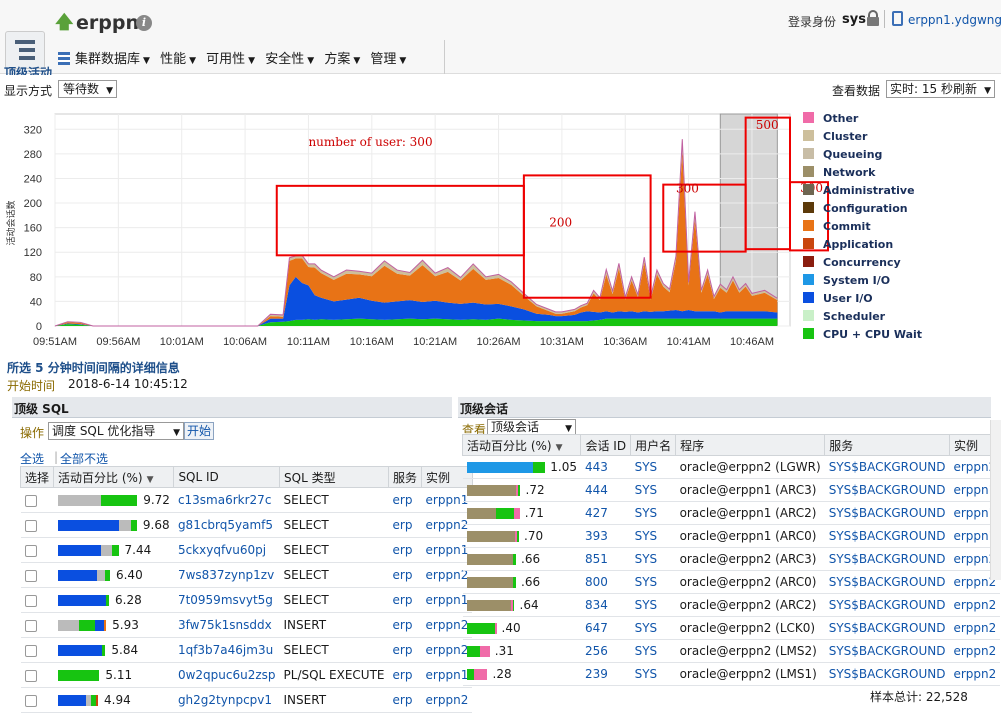 The height and width of the screenshot is (717, 1001). What do you see at coordinates (32, 458) in the screenshot?
I see `select-all-link: 全选` at bounding box center [32, 458].